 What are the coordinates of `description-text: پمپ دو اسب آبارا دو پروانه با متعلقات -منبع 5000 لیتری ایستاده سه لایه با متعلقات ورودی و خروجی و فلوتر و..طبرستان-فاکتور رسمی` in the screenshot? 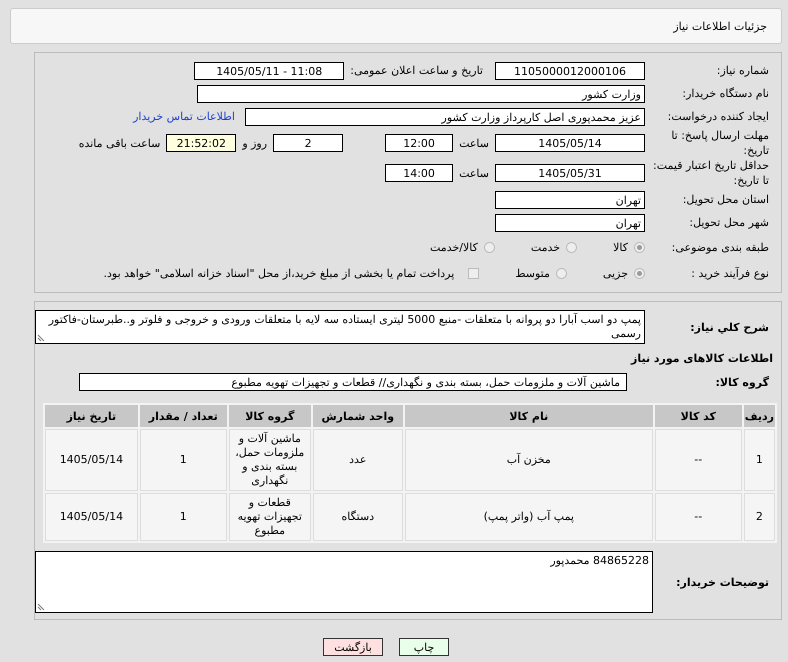 It's located at (344, 326).